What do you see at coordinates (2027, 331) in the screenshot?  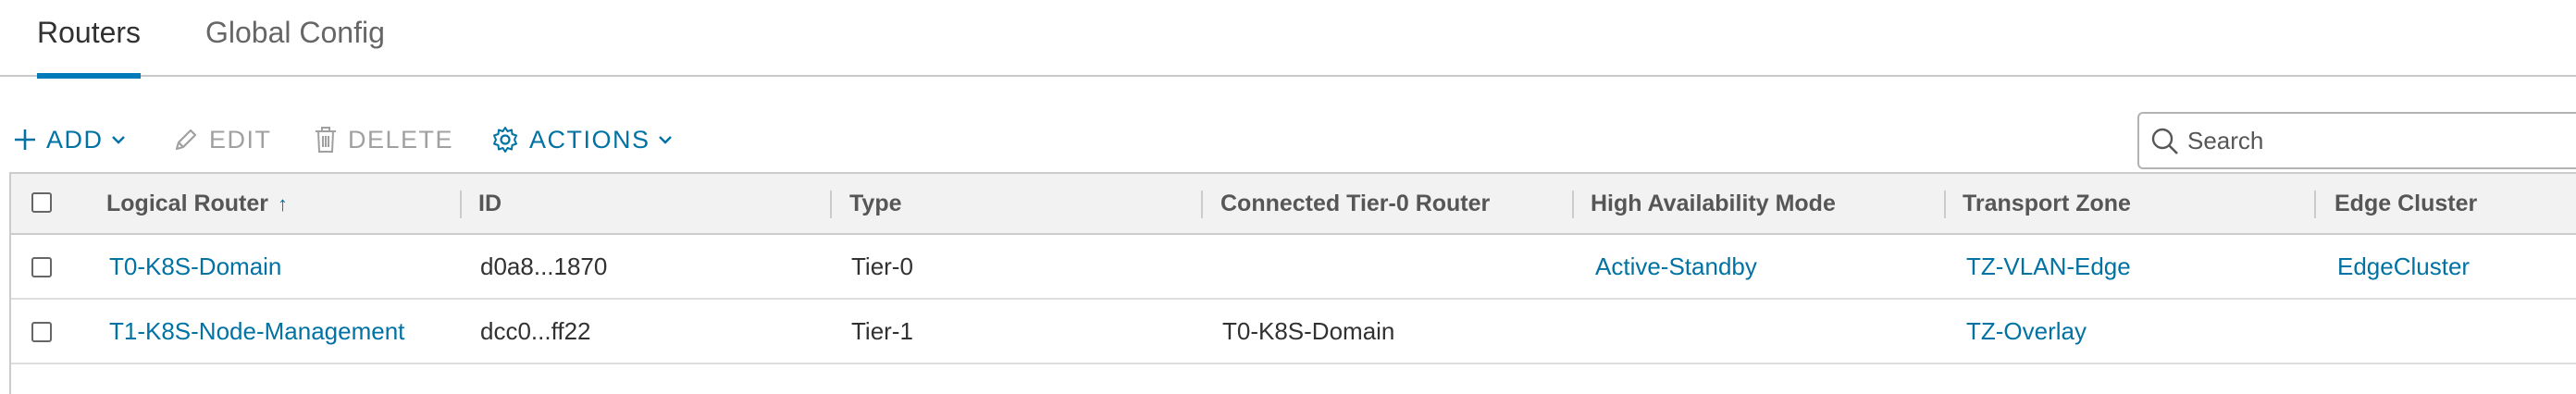 I see `transport-zone-link: TZ-Overlay` at bounding box center [2027, 331].